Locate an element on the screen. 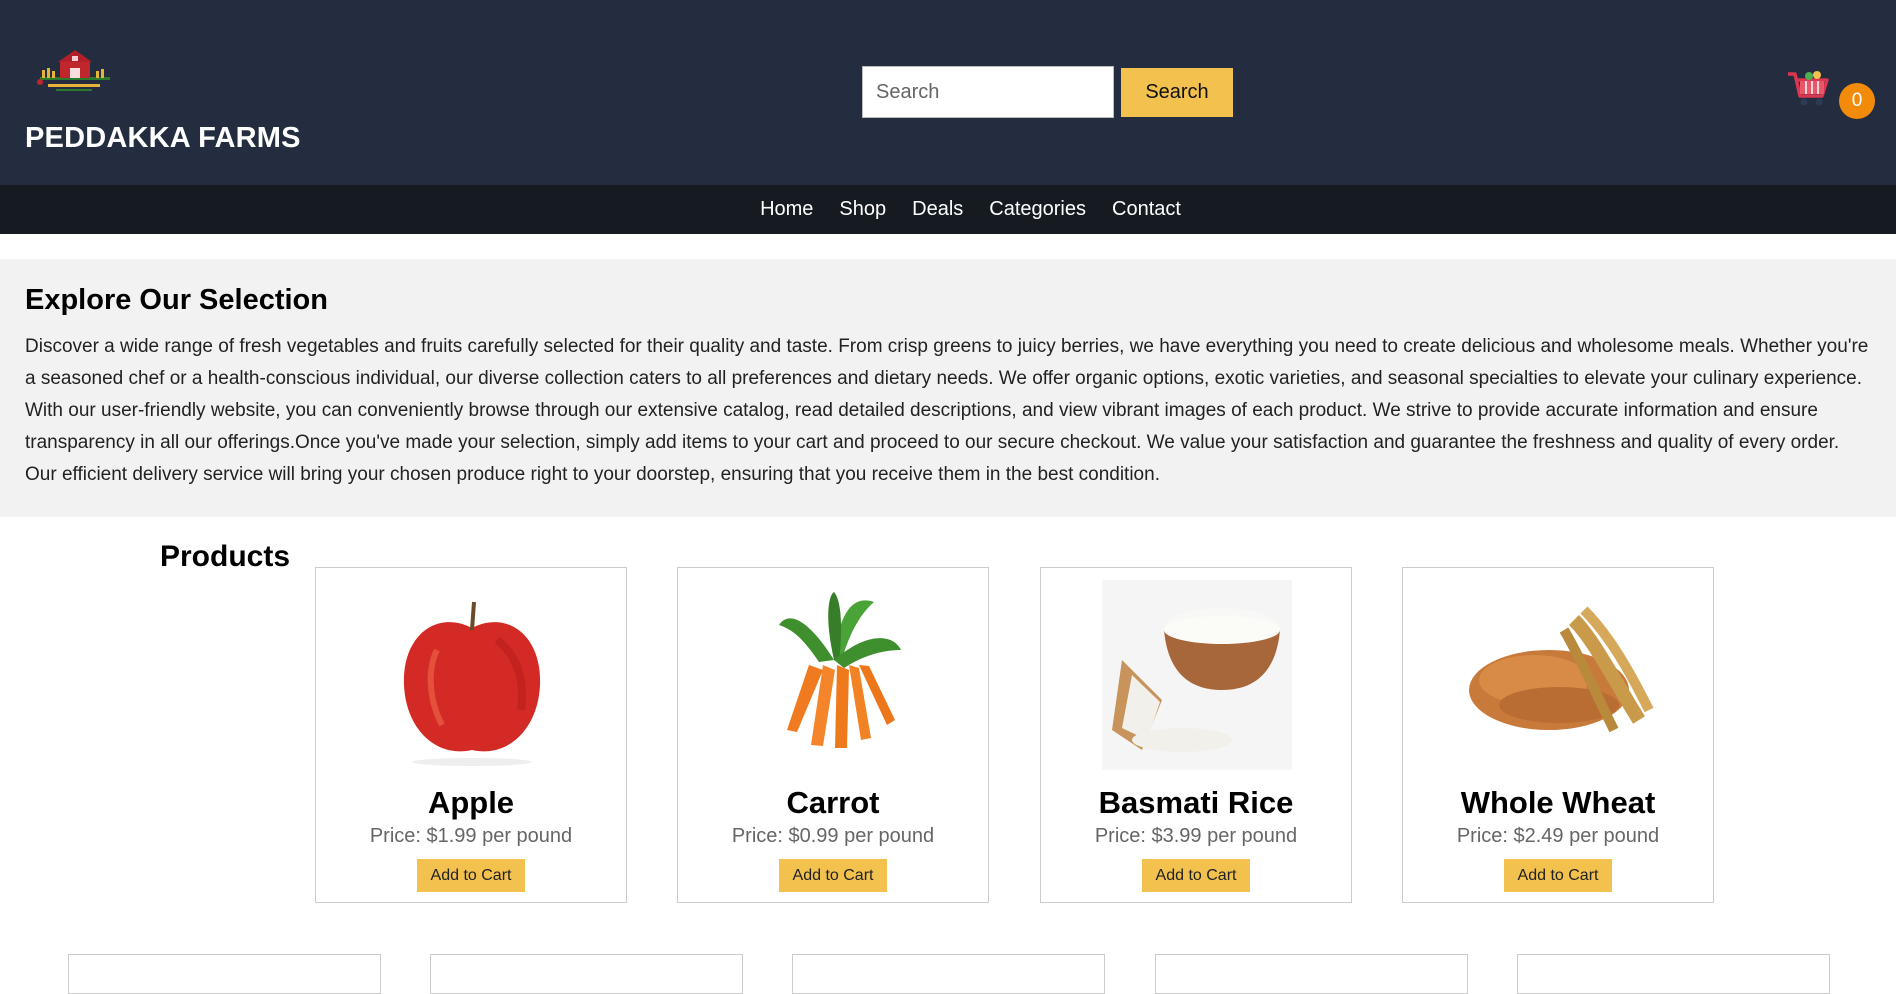 The height and width of the screenshot is (994, 1896). nav-item-contact: Contact is located at coordinates (1146, 209).